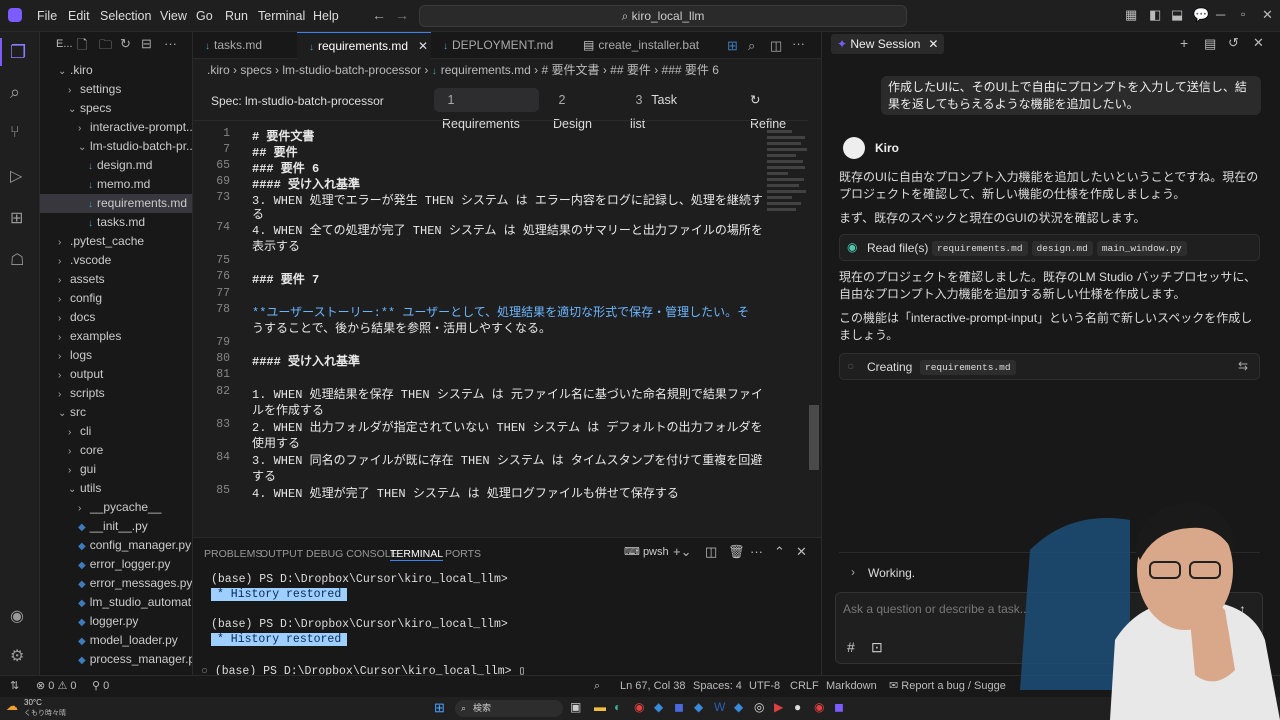  What do you see at coordinates (218, 70) in the screenshot?
I see `crumb-kiro: .kiro` at bounding box center [218, 70].